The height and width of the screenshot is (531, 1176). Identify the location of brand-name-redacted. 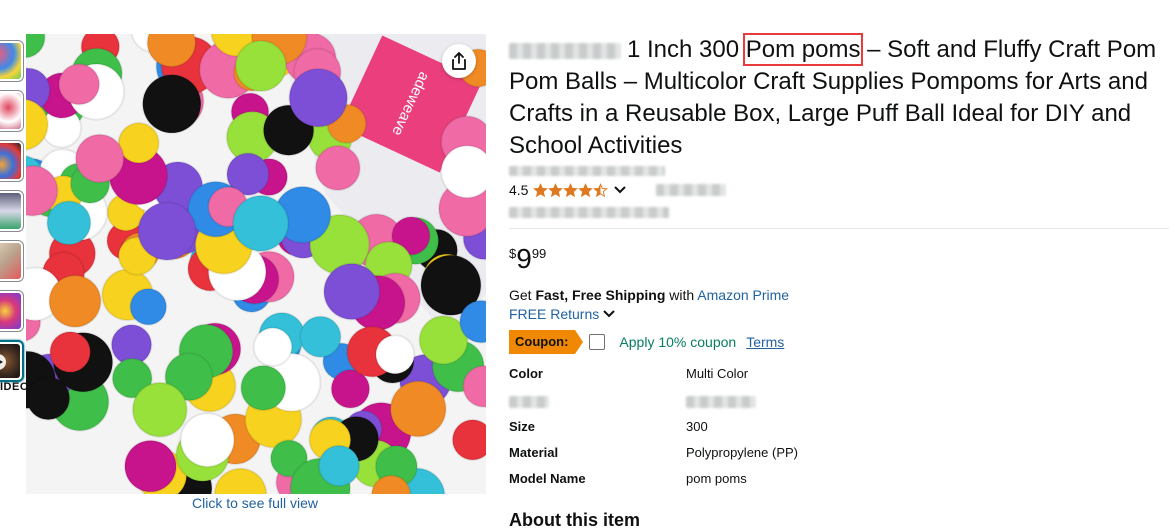
(565, 50).